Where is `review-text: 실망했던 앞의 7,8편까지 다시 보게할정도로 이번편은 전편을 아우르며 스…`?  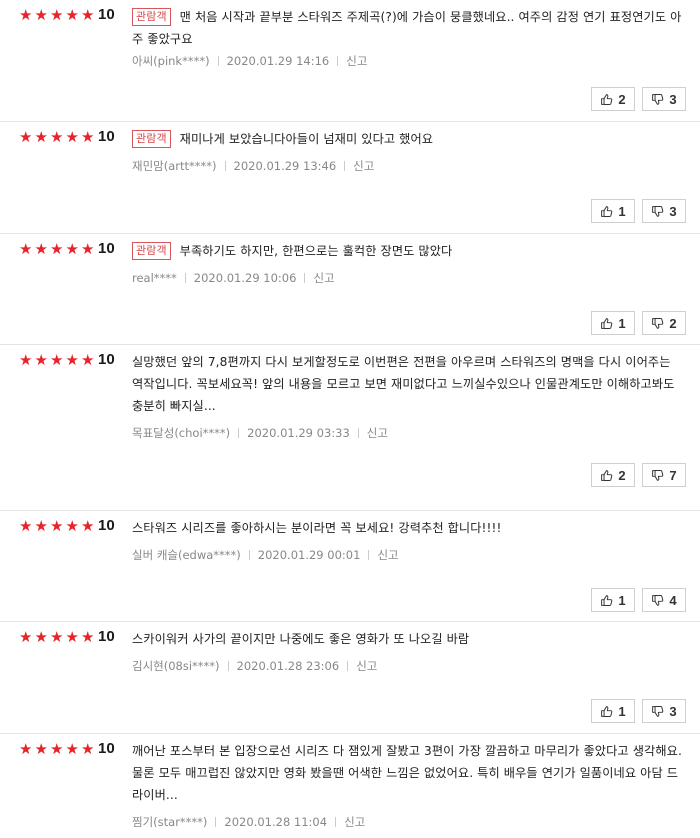 review-text: 실망했던 앞의 7,8편까지 다시 보게할정도로 이번편은 전편을 아우르며 스… is located at coordinates (403, 384).